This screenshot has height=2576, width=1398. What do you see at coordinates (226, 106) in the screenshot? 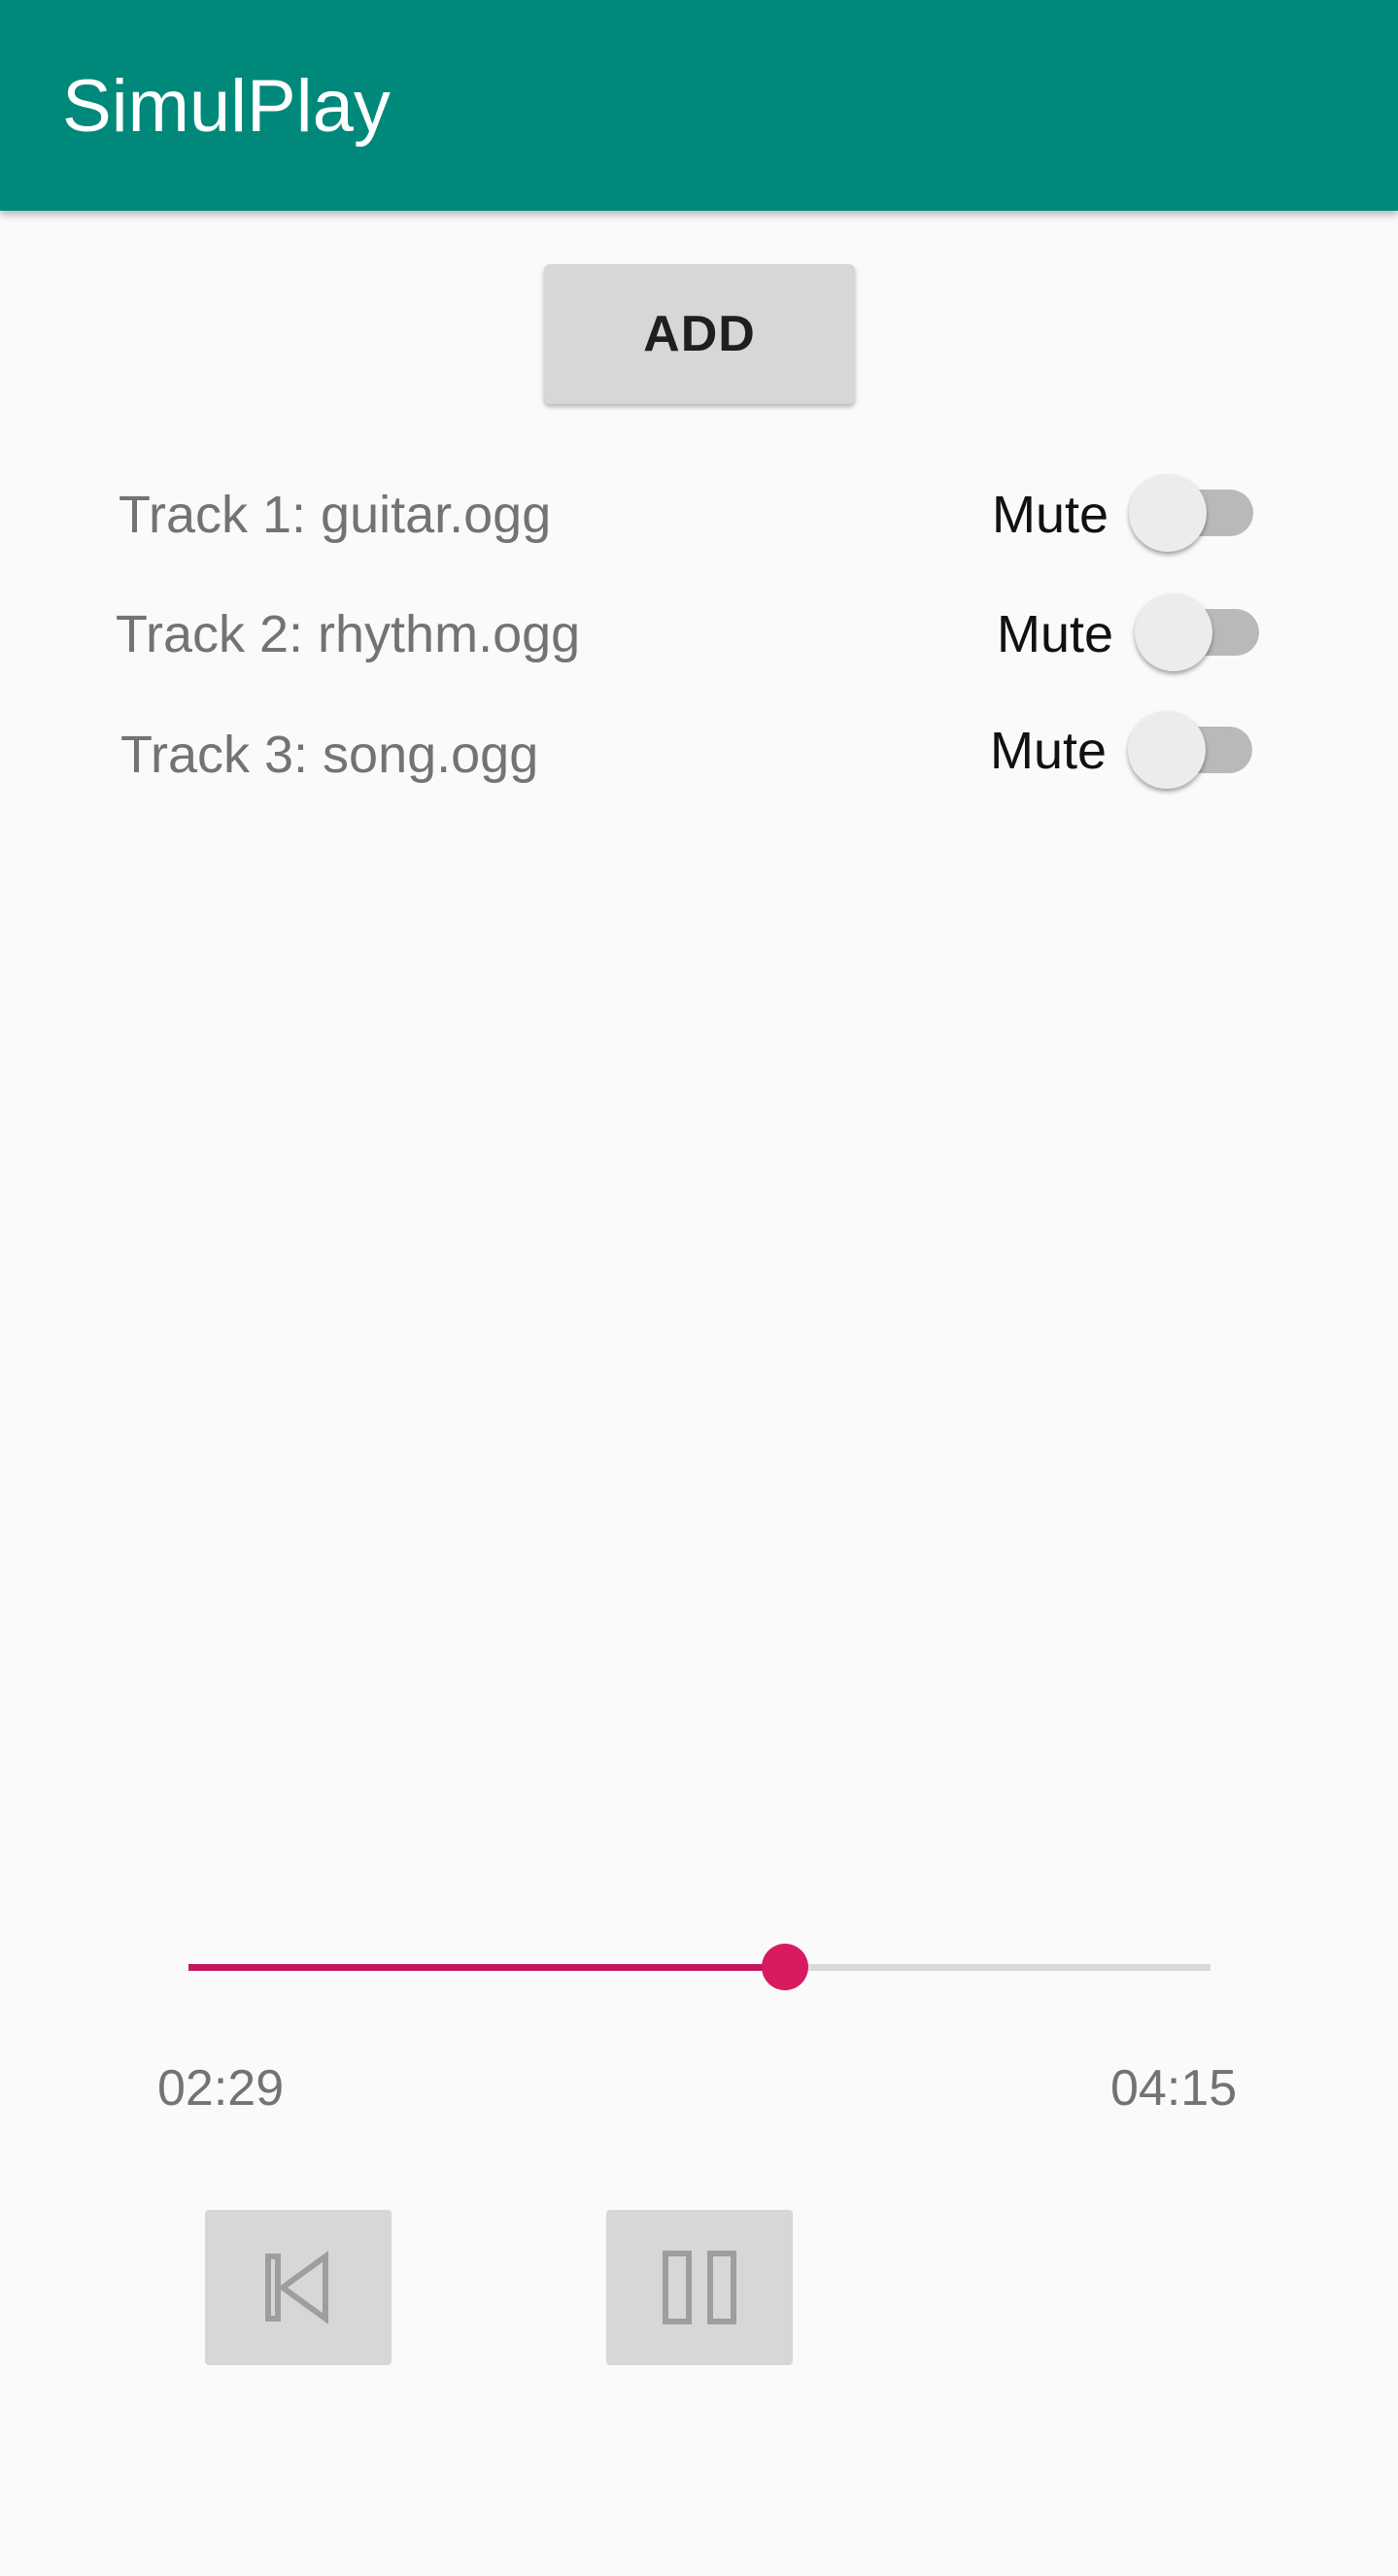
I see `app-title: SimulPlay` at bounding box center [226, 106].